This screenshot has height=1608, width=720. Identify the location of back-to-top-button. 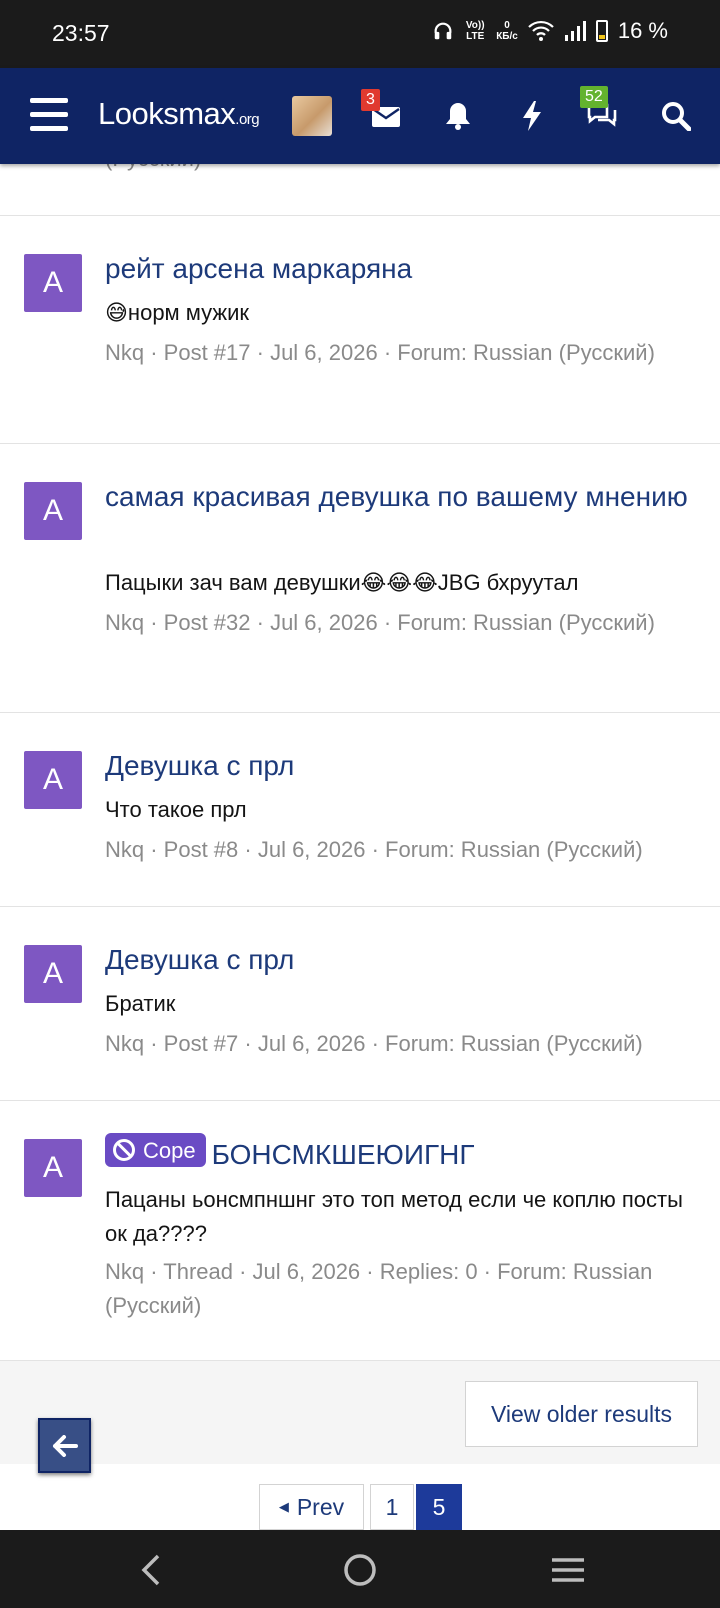
(64, 1445).